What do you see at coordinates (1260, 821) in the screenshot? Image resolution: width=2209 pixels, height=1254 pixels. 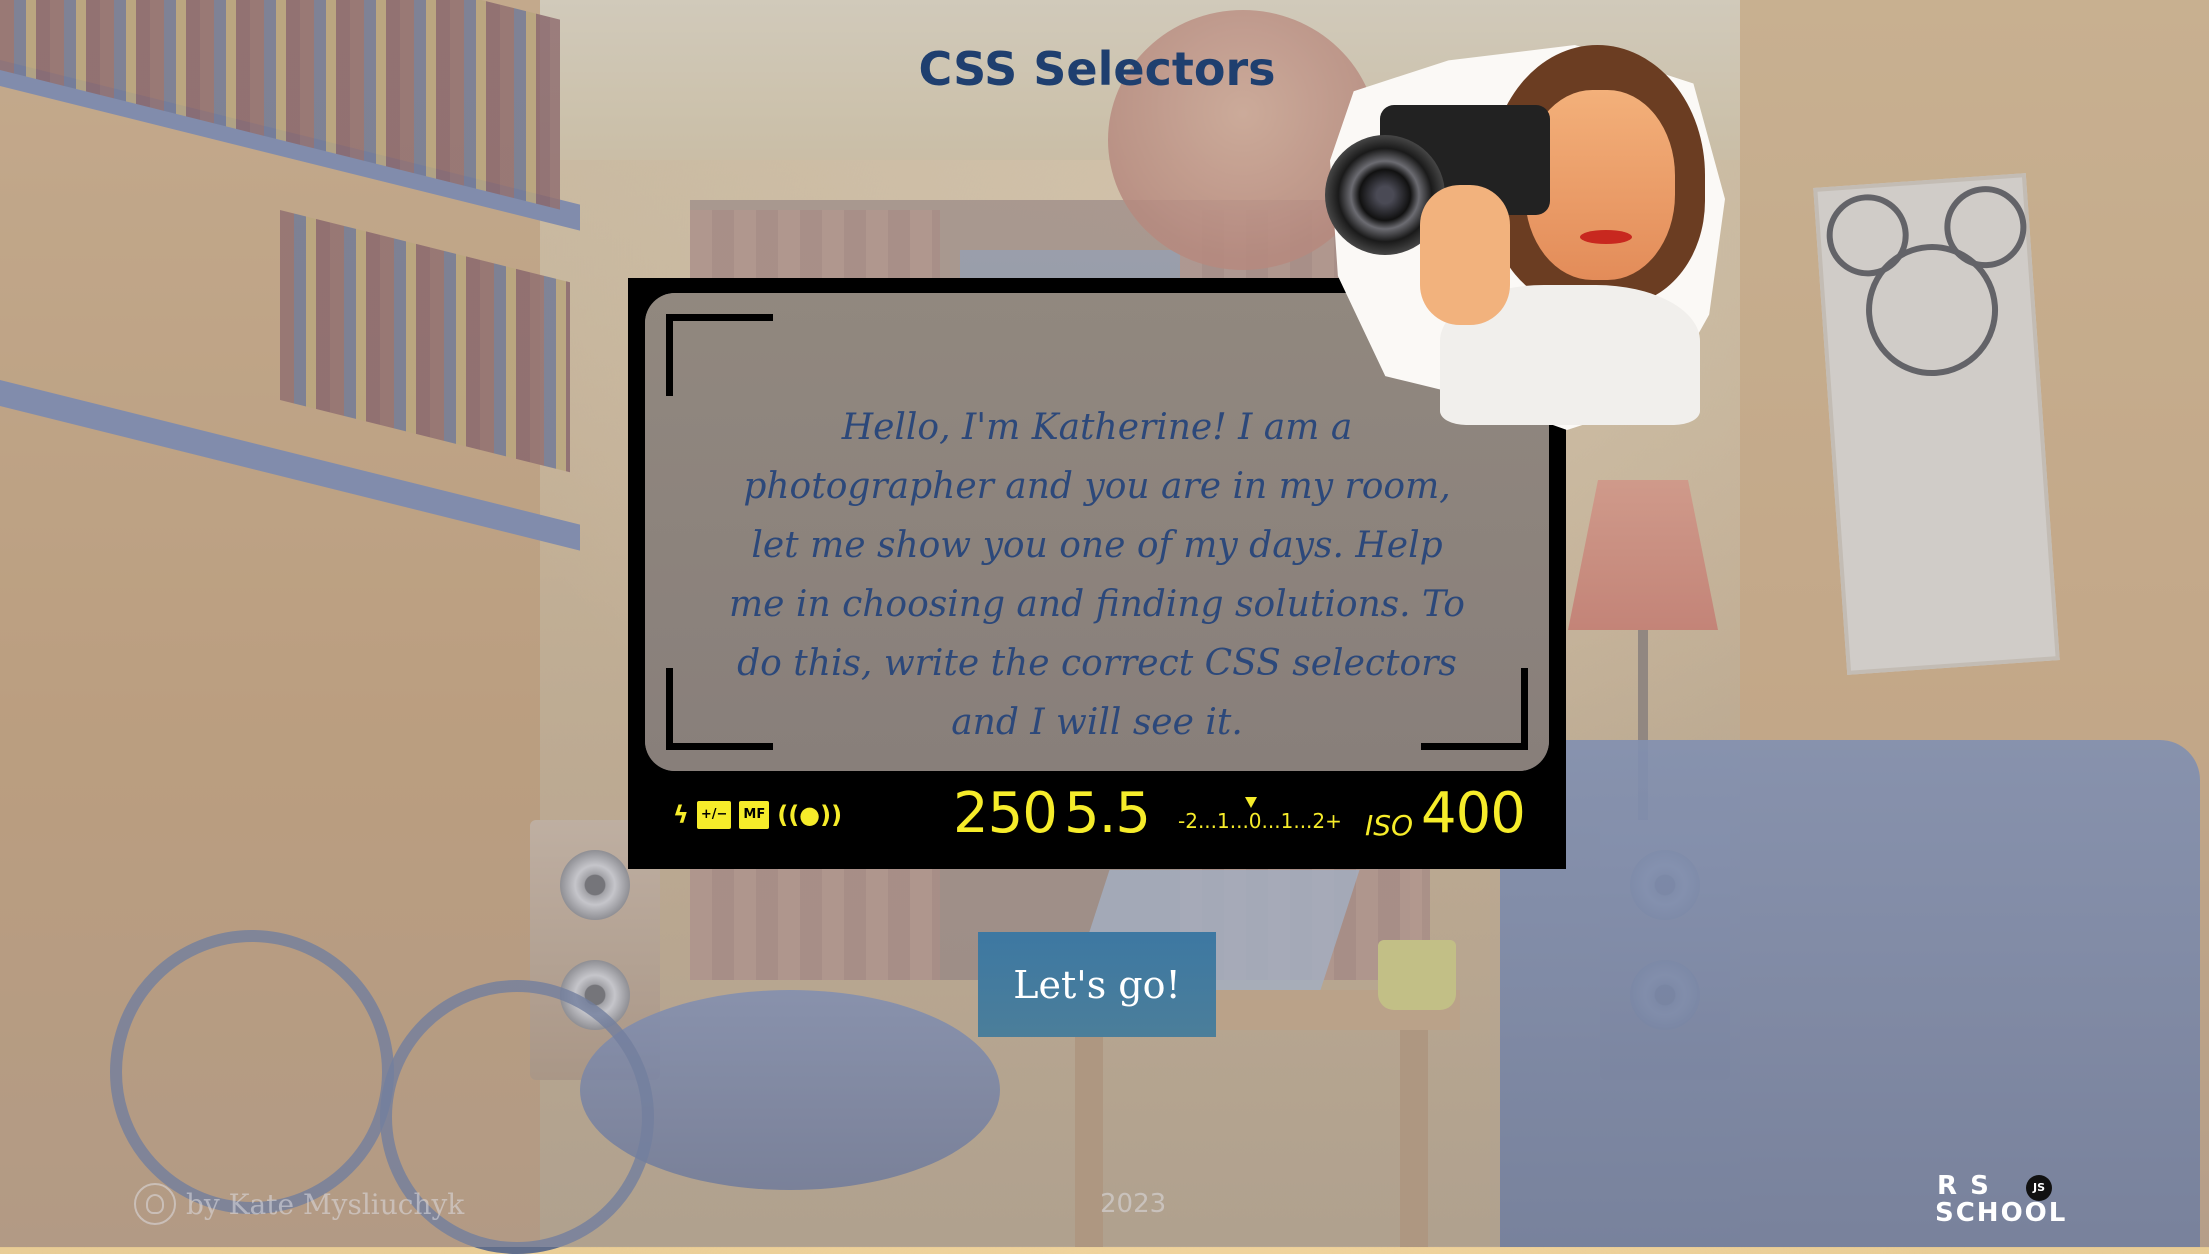 I see `exposure-scale: -2...1...0...1...2+` at bounding box center [1260, 821].